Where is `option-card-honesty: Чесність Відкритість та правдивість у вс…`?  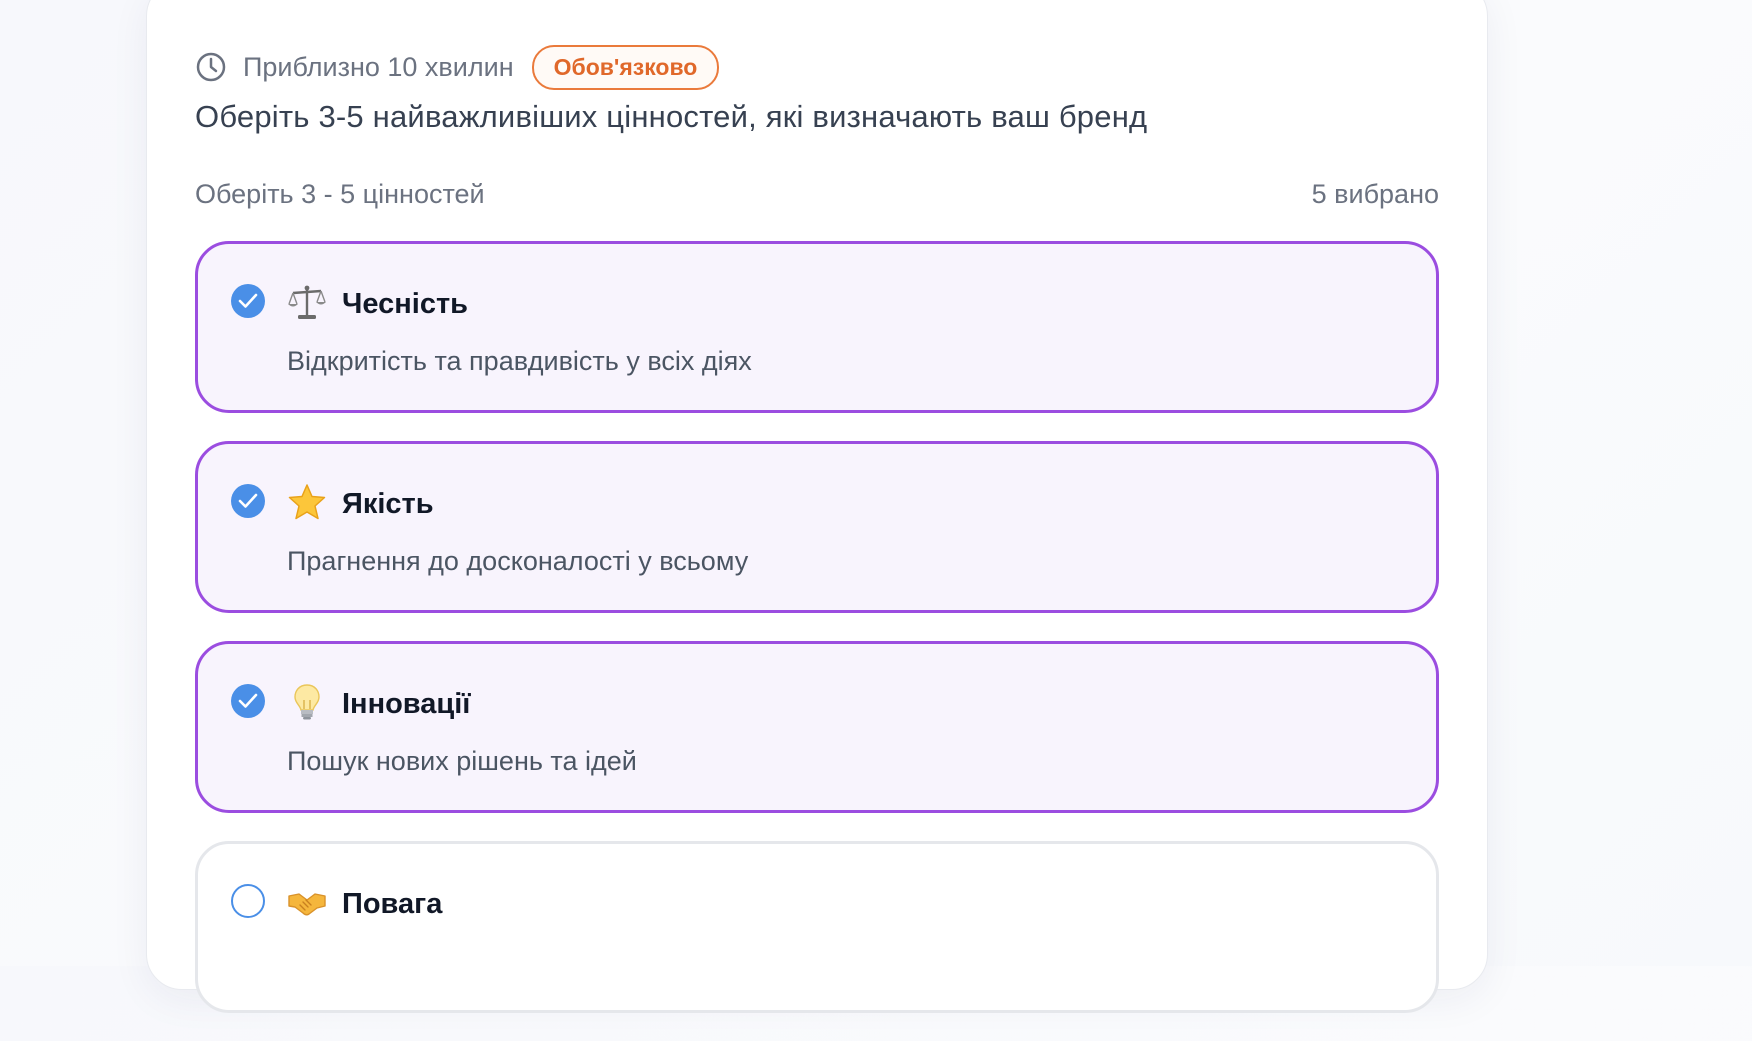
option-card-honesty: Чесність Відкритість та правдивість у вс… is located at coordinates (817, 327).